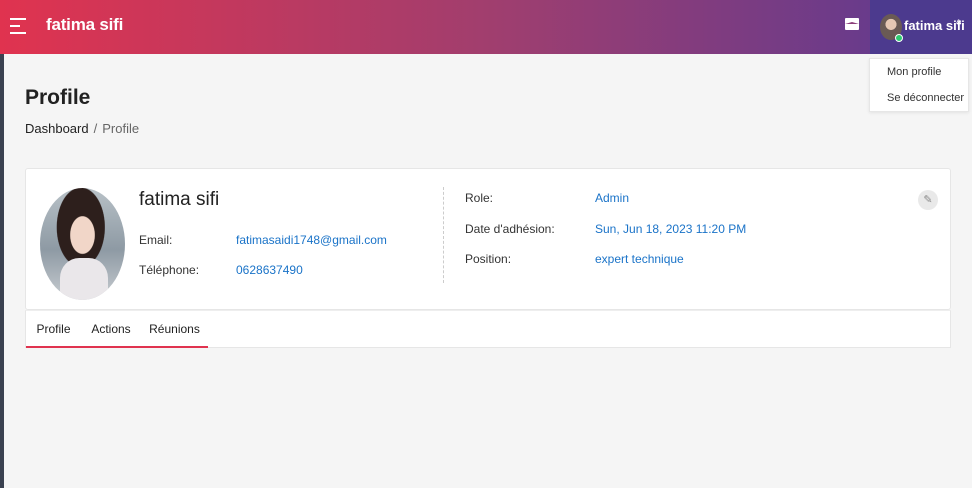  Describe the element at coordinates (174, 329) in the screenshot. I see `tab-reunions: Réunions` at that location.